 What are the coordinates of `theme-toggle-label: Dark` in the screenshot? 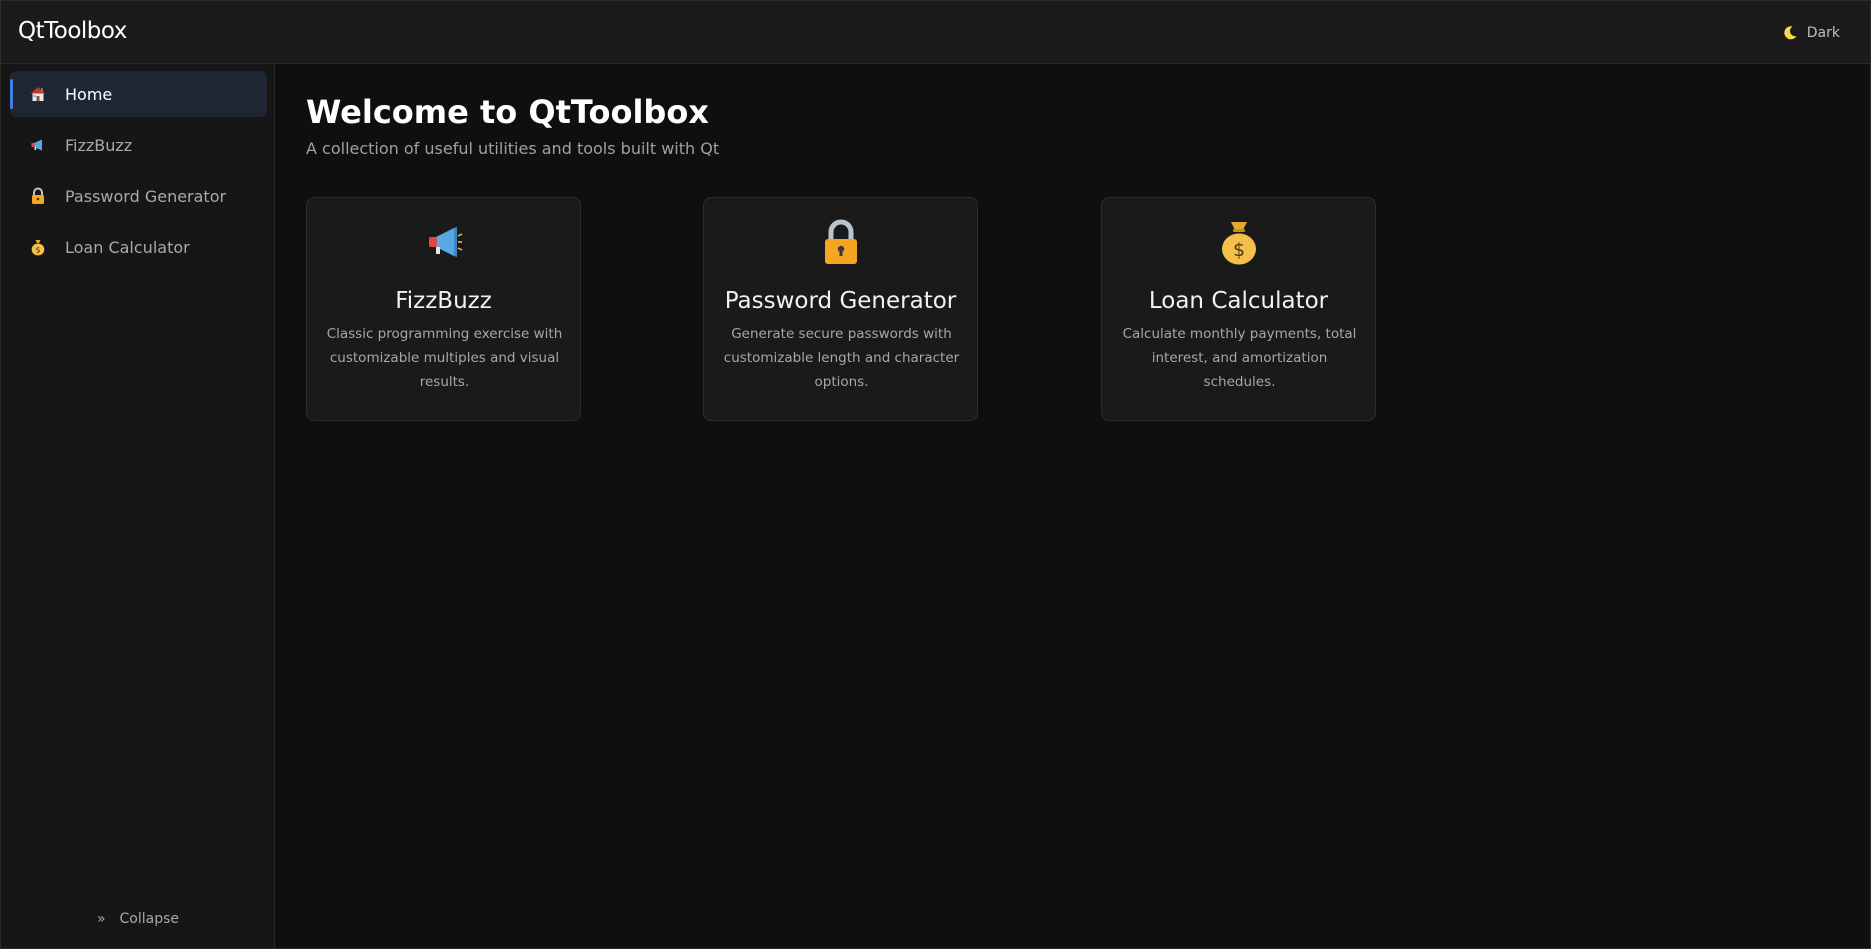 It's located at (1823, 33).